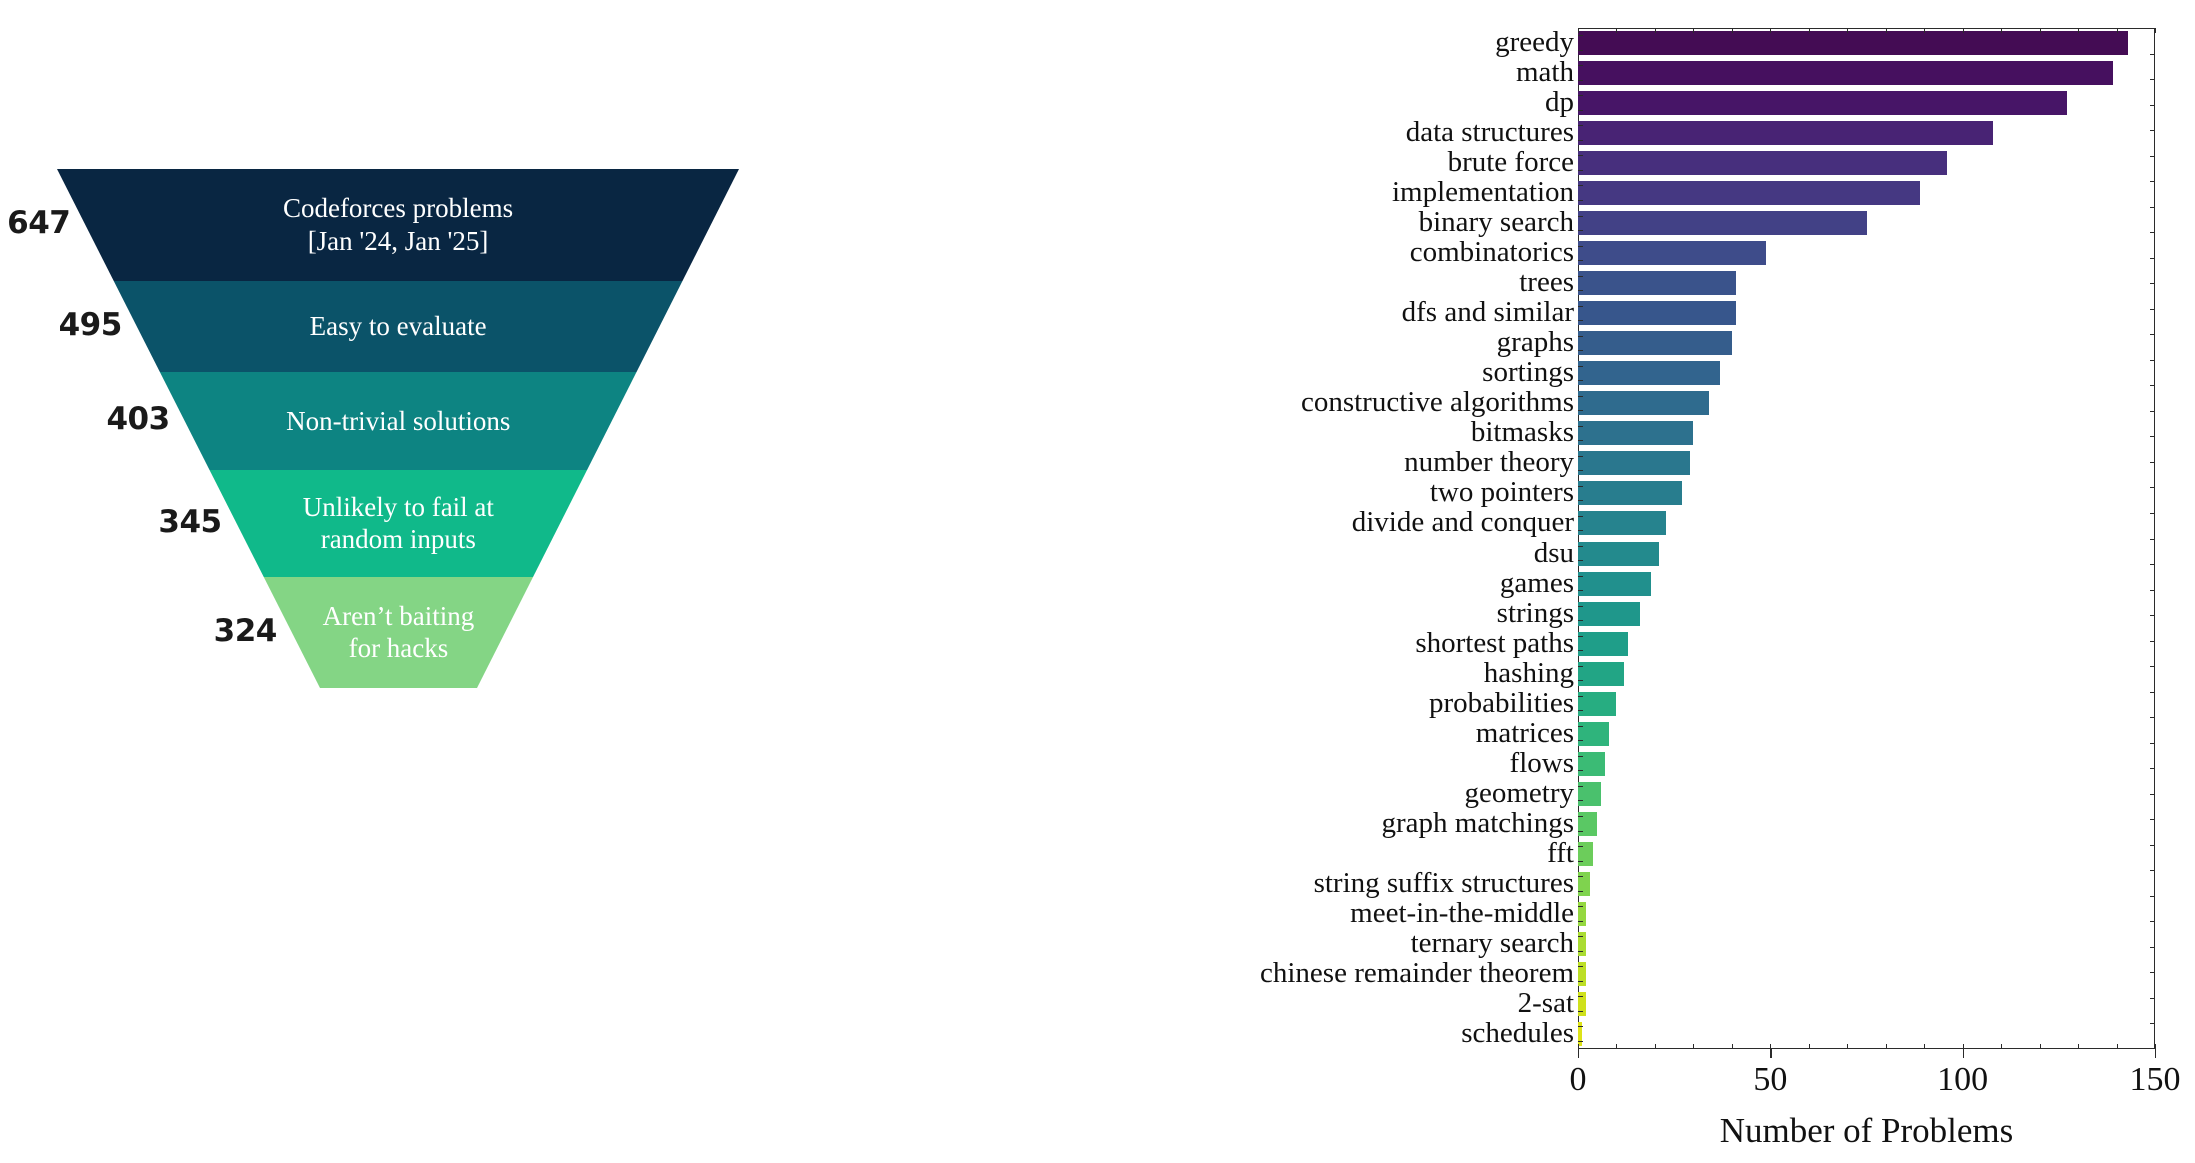  What do you see at coordinates (1528, 372) in the screenshot?
I see `category-label: sortings` at bounding box center [1528, 372].